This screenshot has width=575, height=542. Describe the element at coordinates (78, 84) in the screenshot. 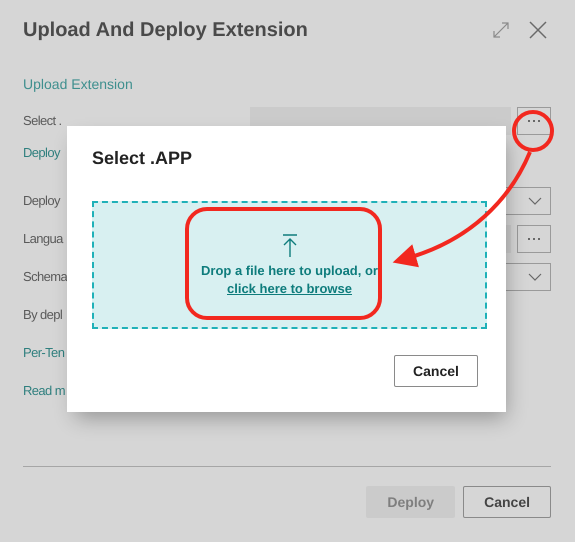

I see `section-link: Upload Extension` at that location.